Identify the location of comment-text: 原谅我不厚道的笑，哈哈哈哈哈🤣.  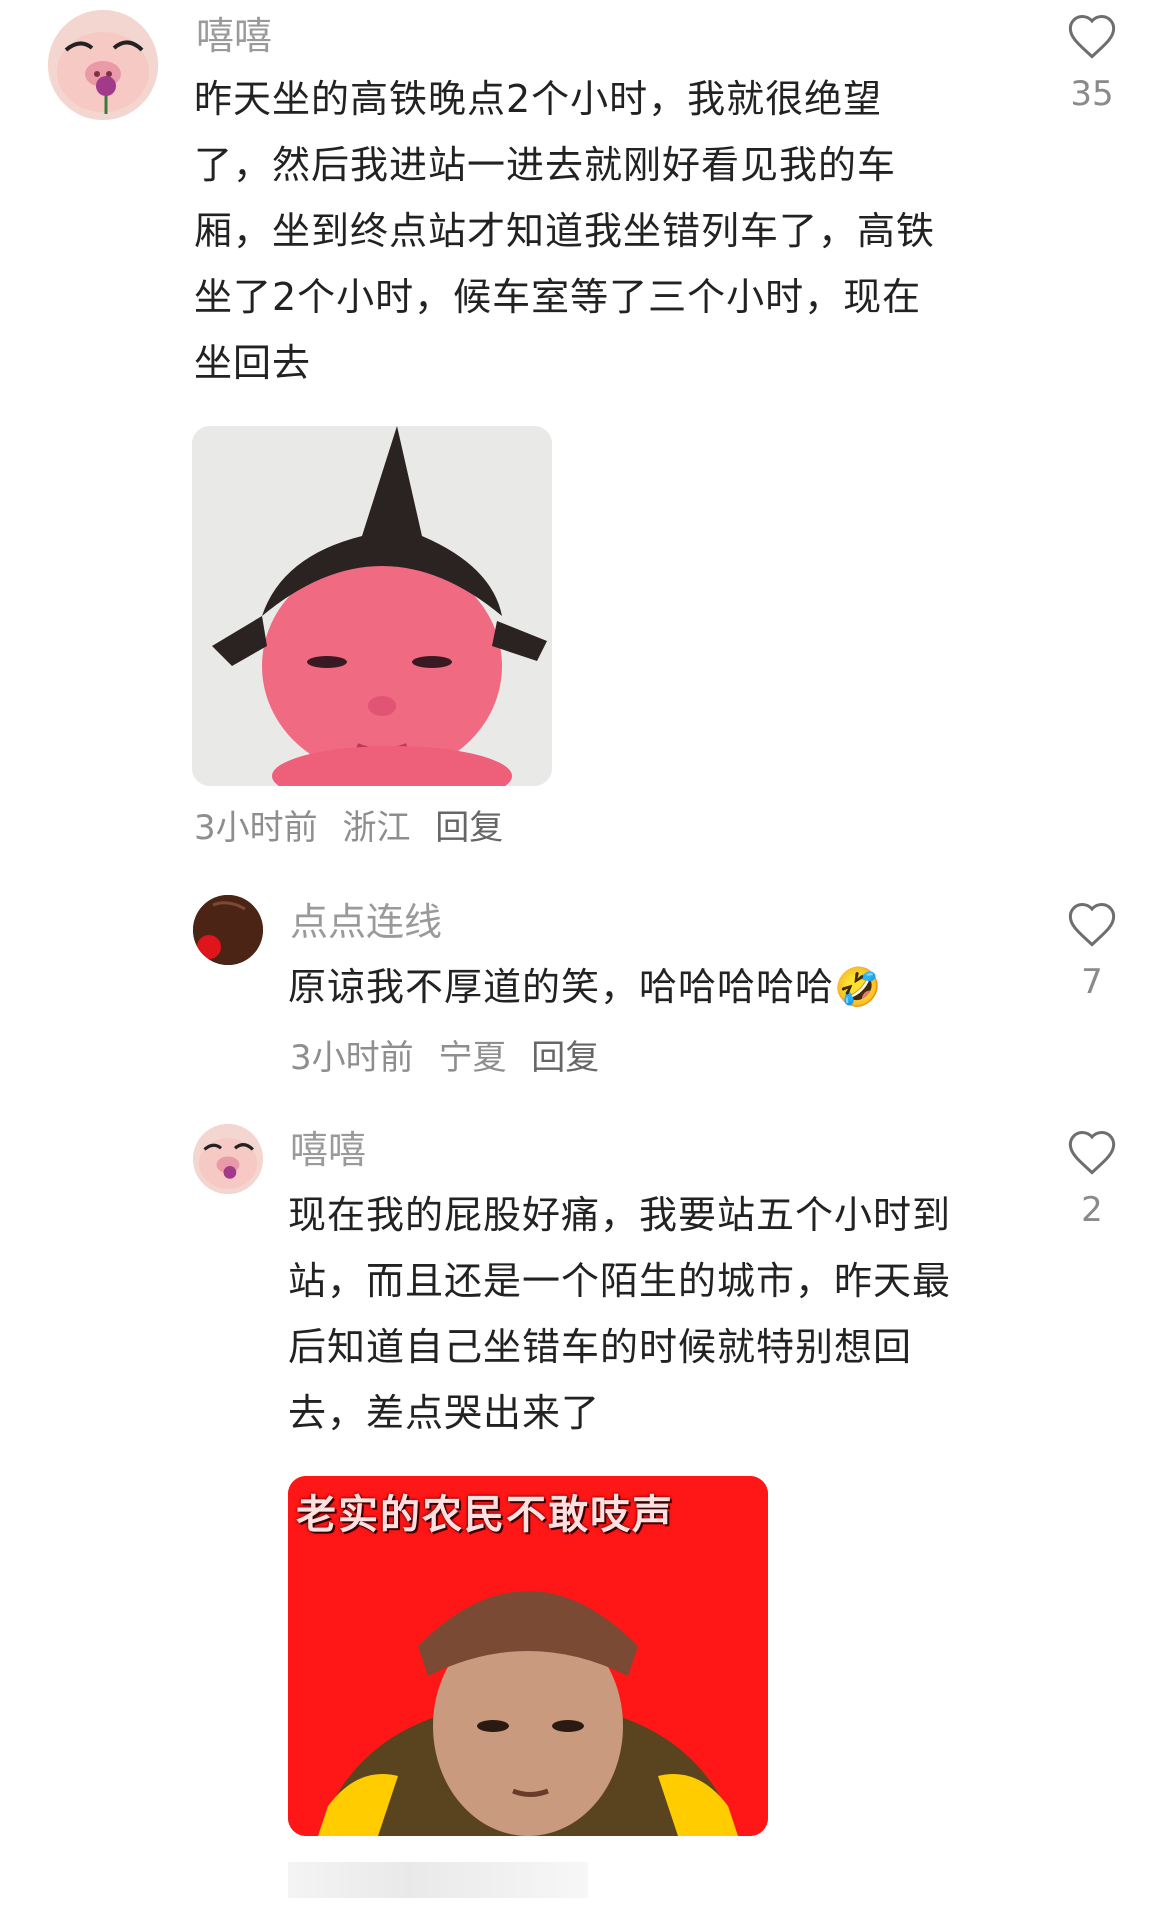
(585, 987).